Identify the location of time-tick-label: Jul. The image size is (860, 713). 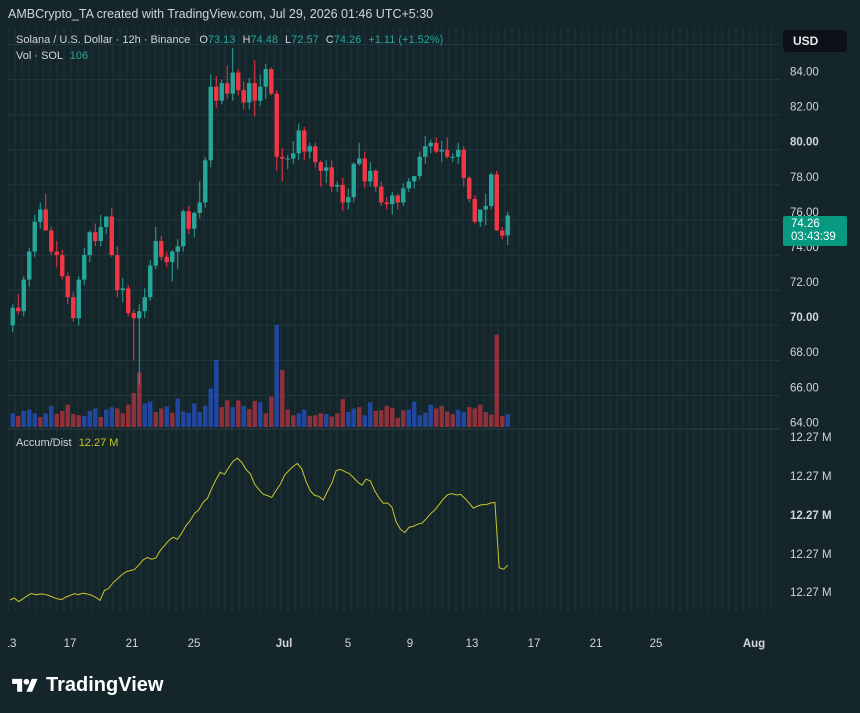
(284, 644).